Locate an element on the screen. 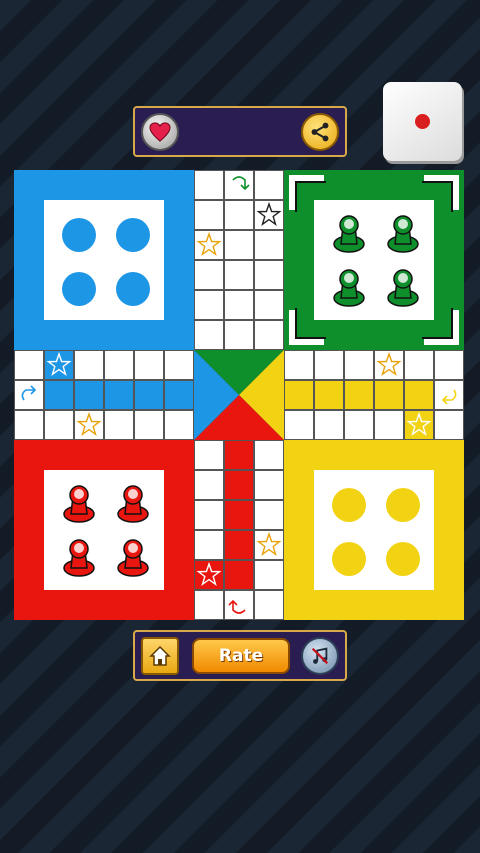  bottom-bar: Rate is located at coordinates (240, 655).